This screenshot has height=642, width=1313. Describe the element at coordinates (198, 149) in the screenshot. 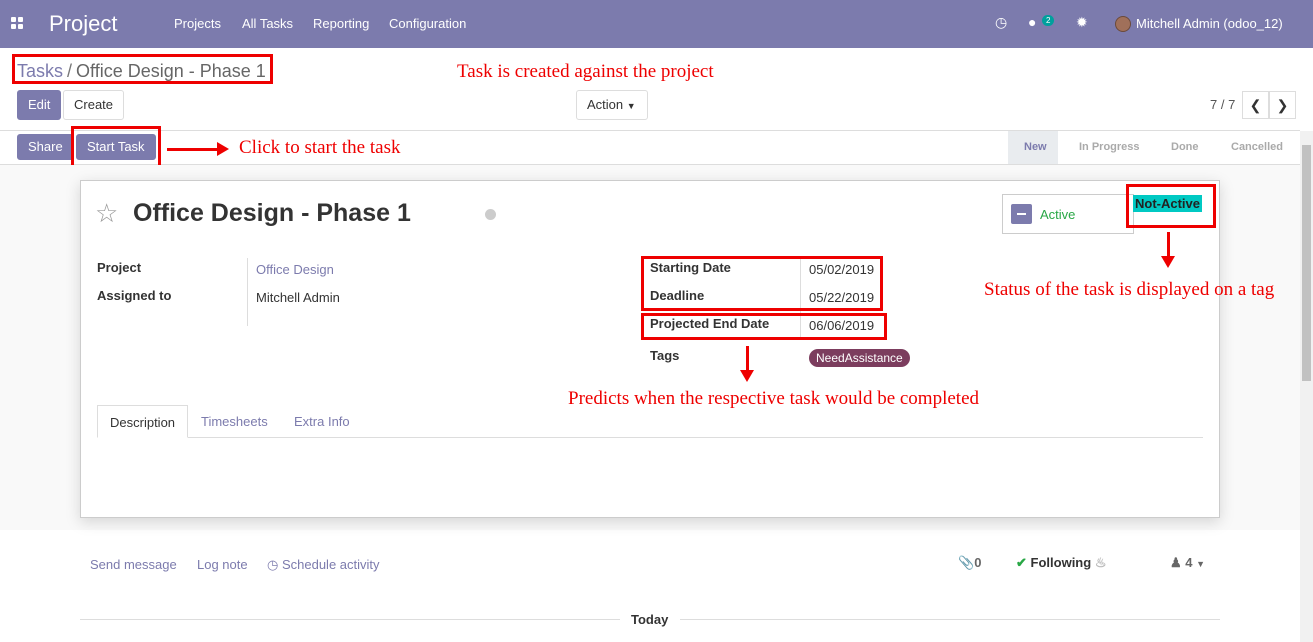

I see `arrow-right` at that location.